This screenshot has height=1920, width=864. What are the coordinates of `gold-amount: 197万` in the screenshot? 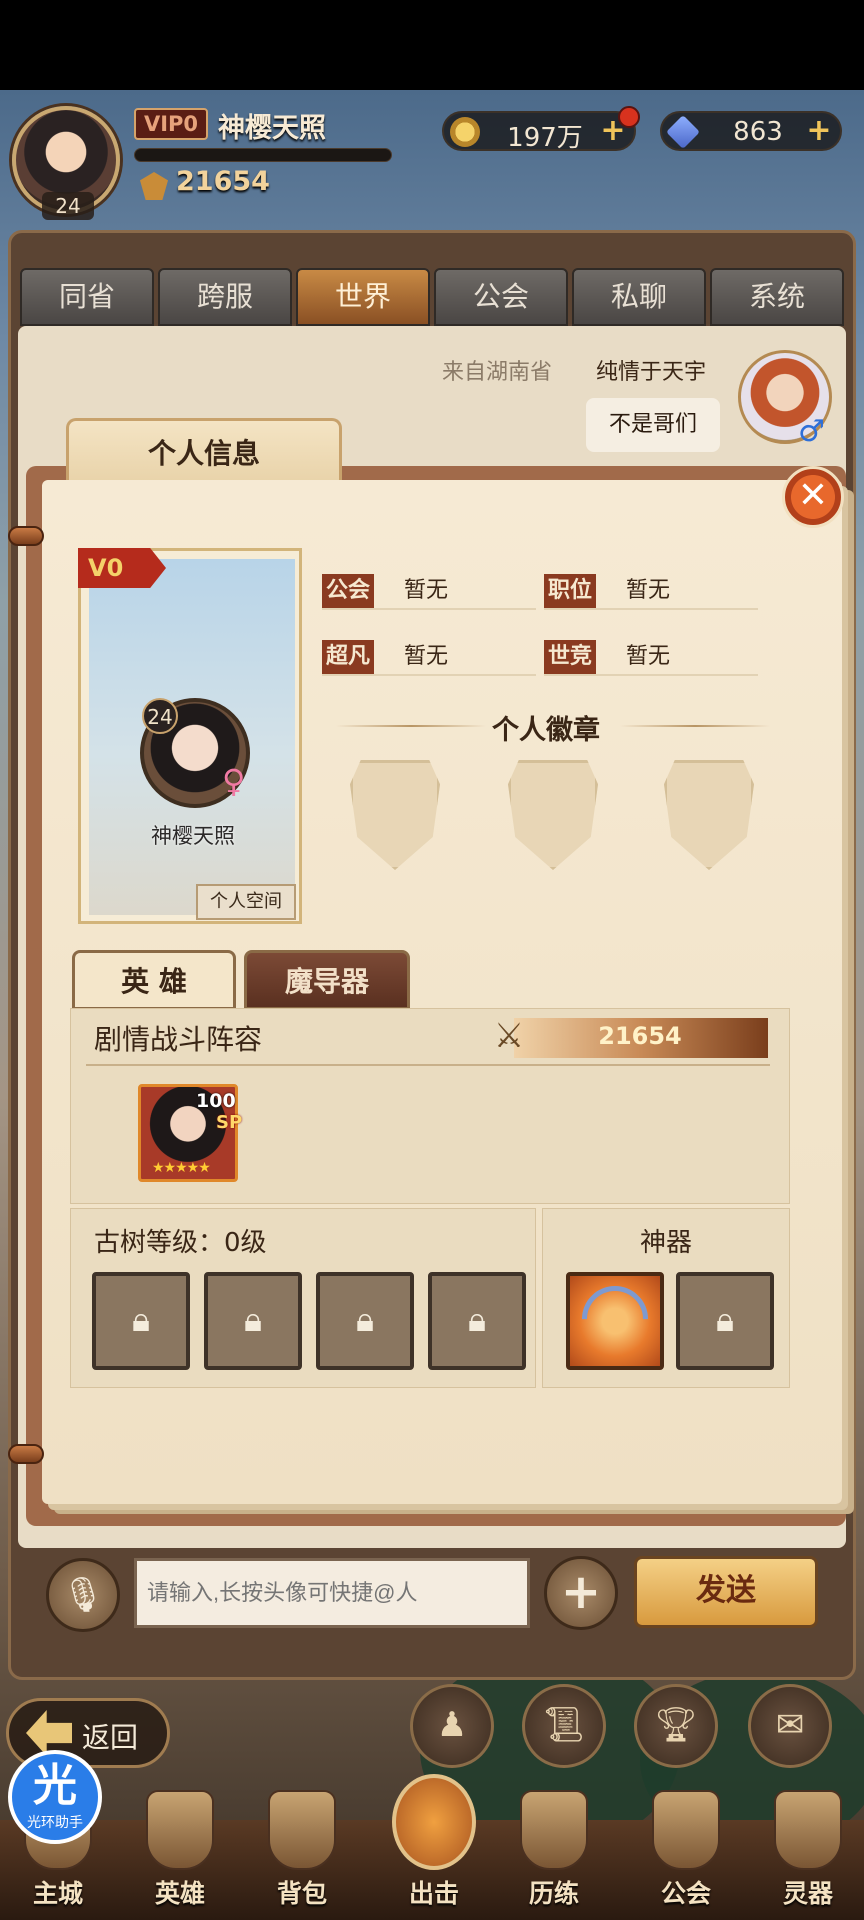 It's located at (545, 138).